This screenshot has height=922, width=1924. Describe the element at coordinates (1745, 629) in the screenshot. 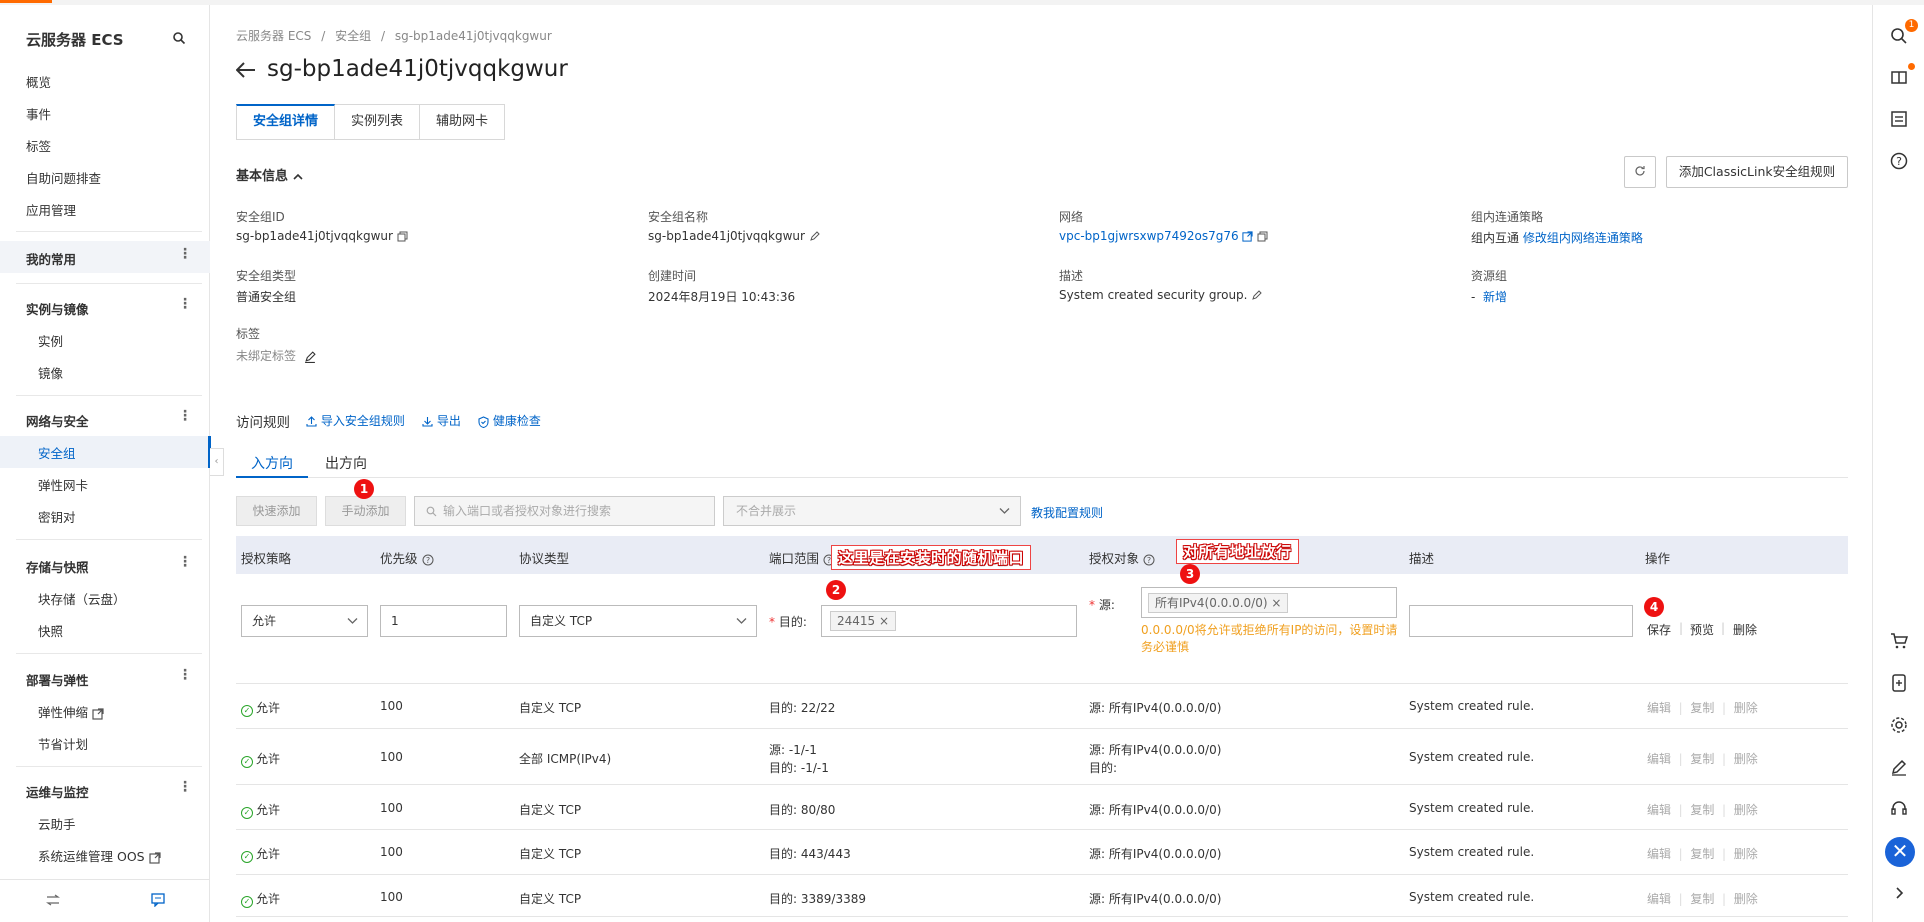

I see `delete-button: 删除` at that location.